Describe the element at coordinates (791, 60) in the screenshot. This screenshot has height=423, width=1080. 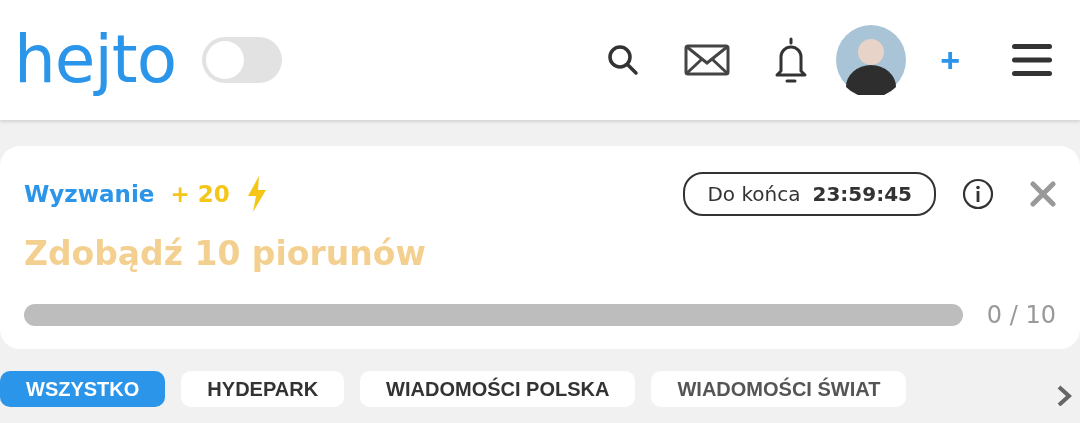
I see `bell-icon` at that location.